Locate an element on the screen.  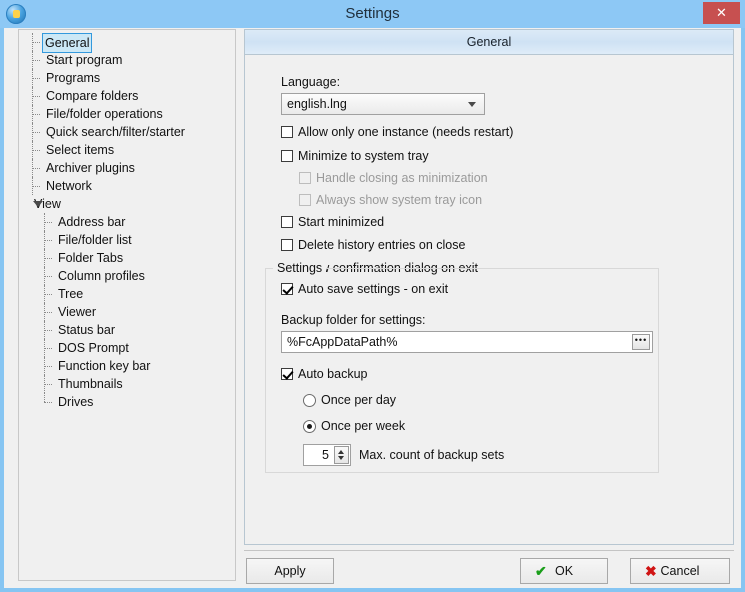
checkbox-minimize-to-system-tray: Minimize to system tray is located at coordinates (355, 156).